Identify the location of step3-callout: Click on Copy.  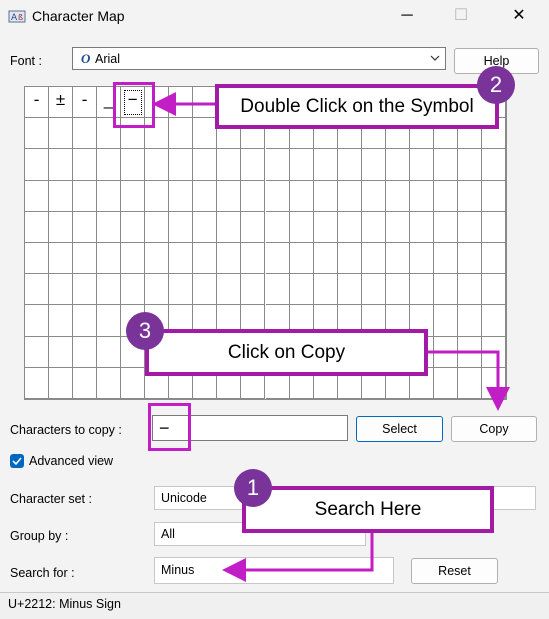
(286, 352).